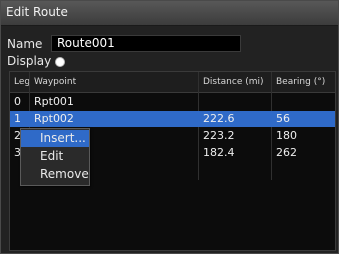  What do you see at coordinates (60, 62) in the screenshot?
I see `display-radio` at bounding box center [60, 62].